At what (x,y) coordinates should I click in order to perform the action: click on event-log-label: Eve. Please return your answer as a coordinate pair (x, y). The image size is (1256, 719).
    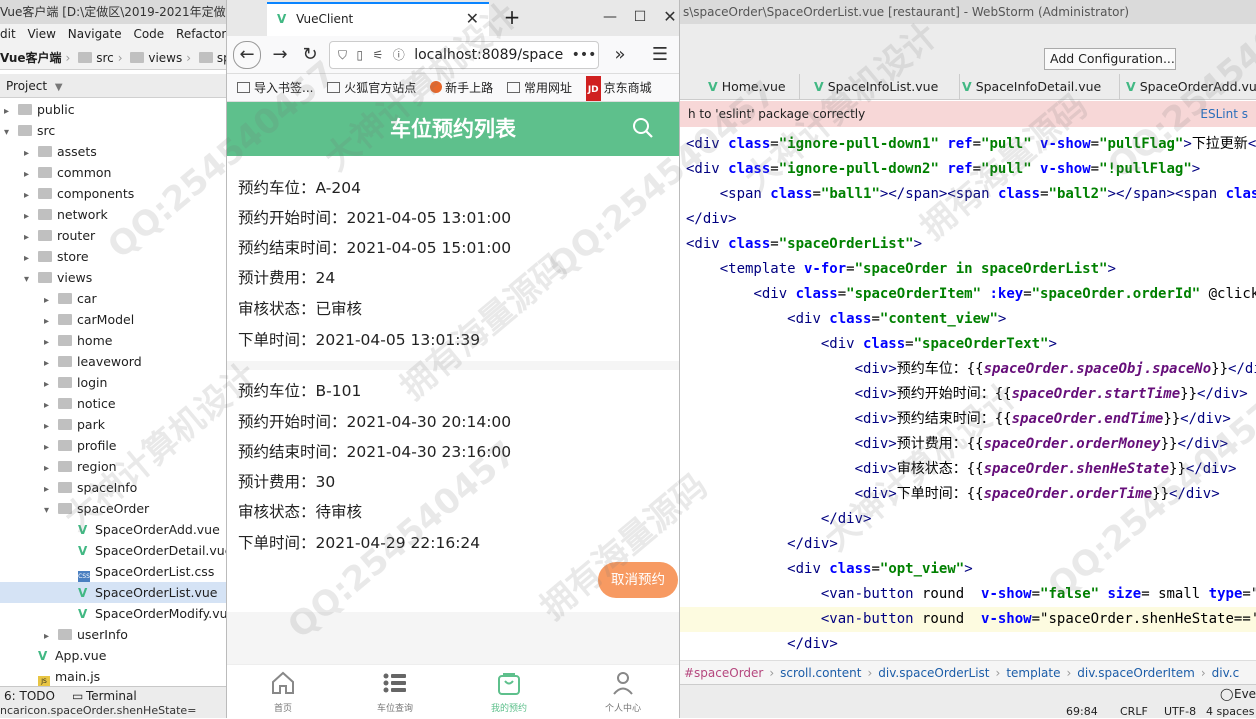
    Looking at the image, I should click on (1245, 694).